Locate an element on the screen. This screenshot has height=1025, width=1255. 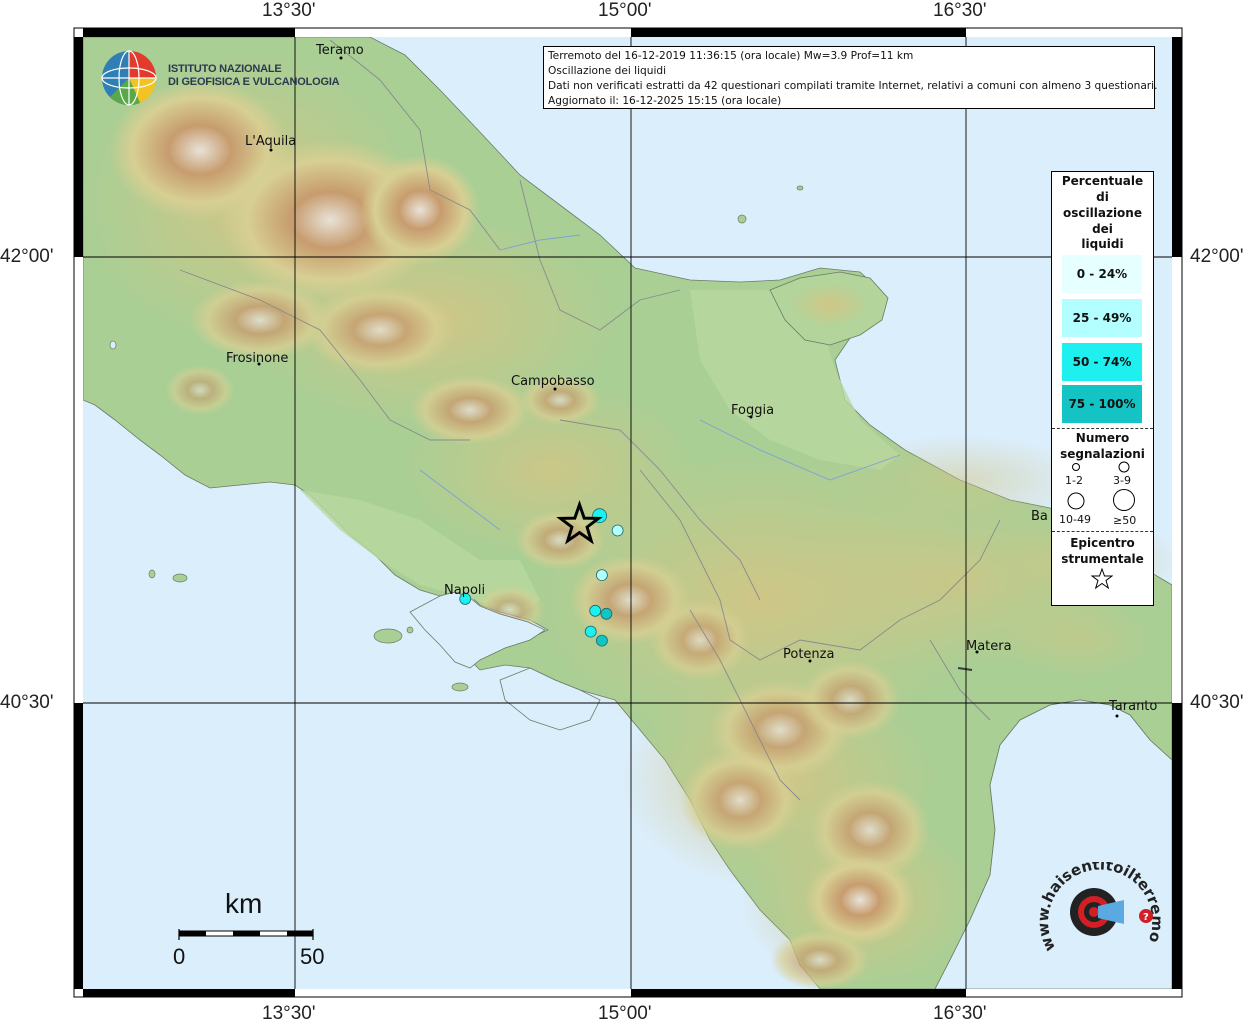
top-lon-label-2: 15°00' is located at coordinates (625, 10).